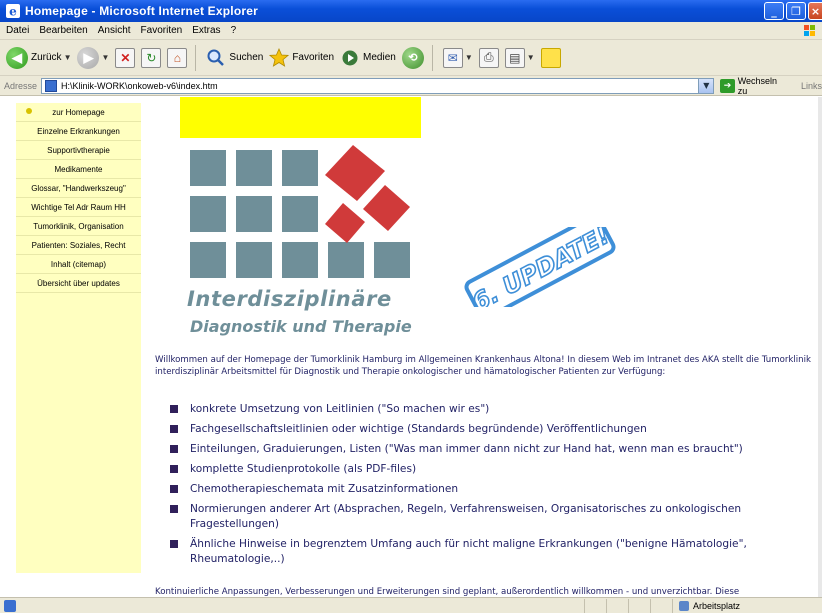 The width and height of the screenshot is (822, 613). What do you see at coordinates (469, 57) in the screenshot?
I see `mail-dropdown-icon: ▼` at bounding box center [469, 57].